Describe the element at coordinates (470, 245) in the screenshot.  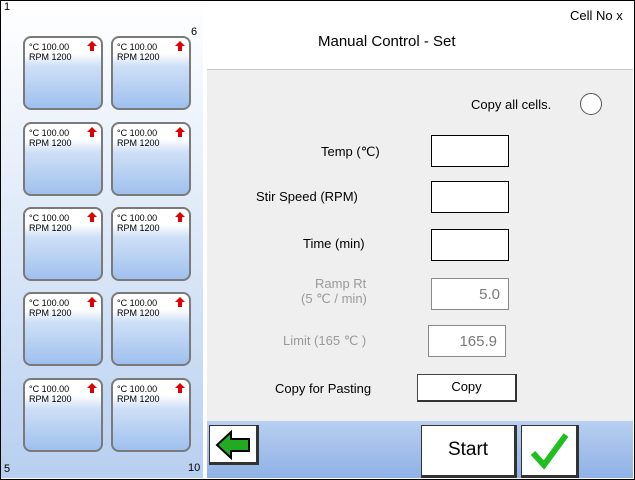
I see `time-input` at that location.